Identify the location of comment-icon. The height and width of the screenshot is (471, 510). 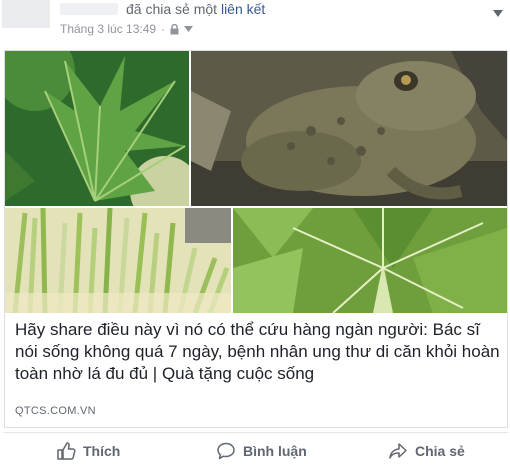
(226, 451).